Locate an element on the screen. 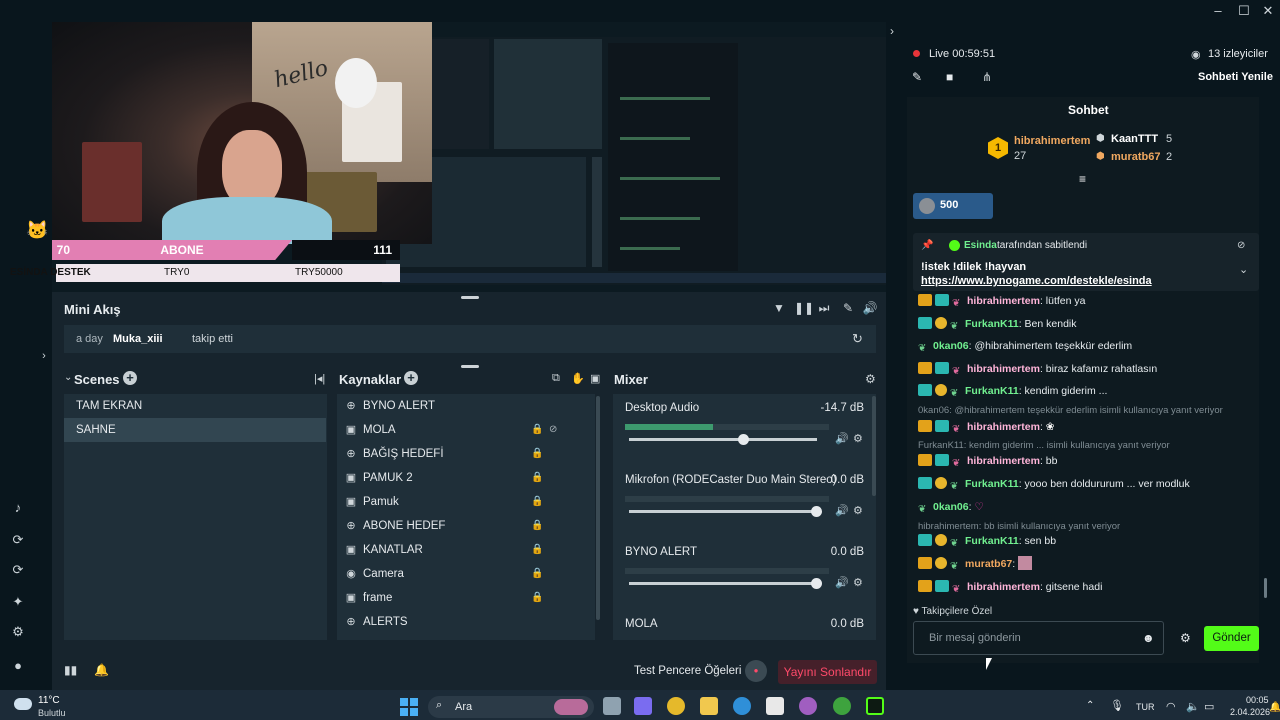 The height and width of the screenshot is (720, 1280). activity-user: Muka_xiii is located at coordinates (138, 339).